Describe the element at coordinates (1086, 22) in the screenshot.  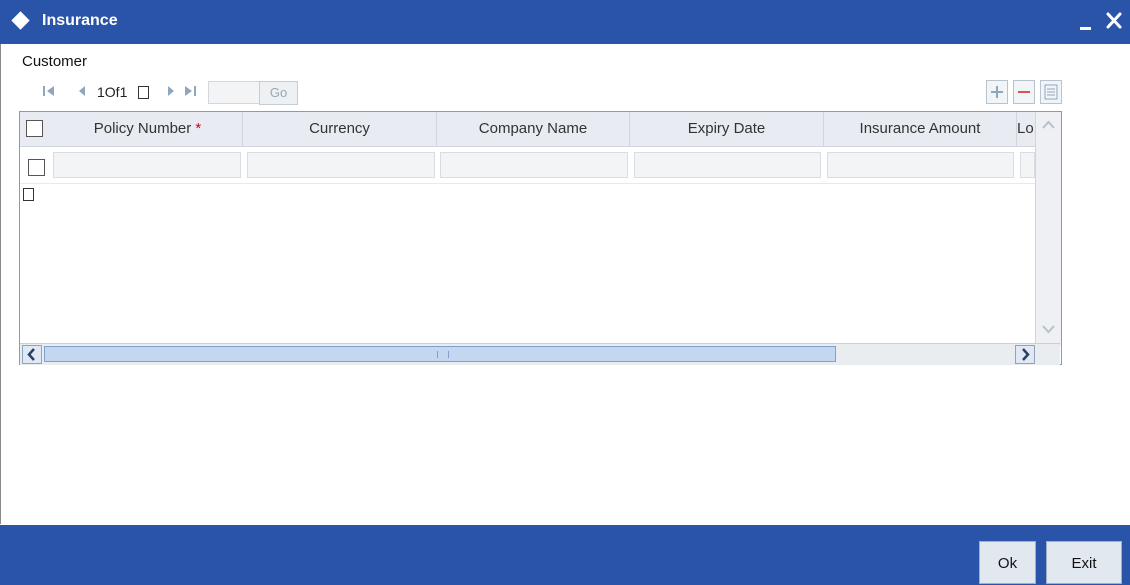
I see `minimize-button` at that location.